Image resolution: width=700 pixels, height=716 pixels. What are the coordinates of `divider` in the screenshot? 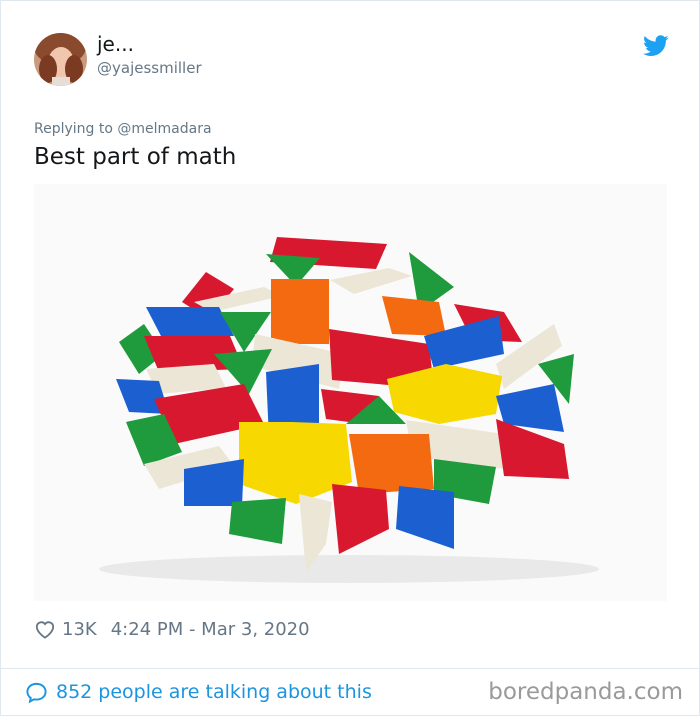 It's located at (350, 668).